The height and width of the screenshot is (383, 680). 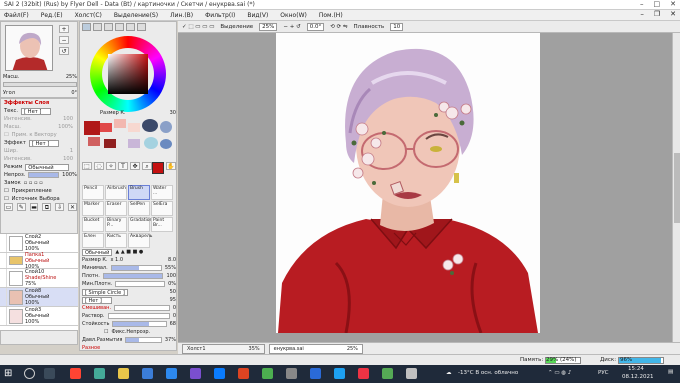 I want to click on delete-layer-icon: ✕, so click(x=72, y=207).